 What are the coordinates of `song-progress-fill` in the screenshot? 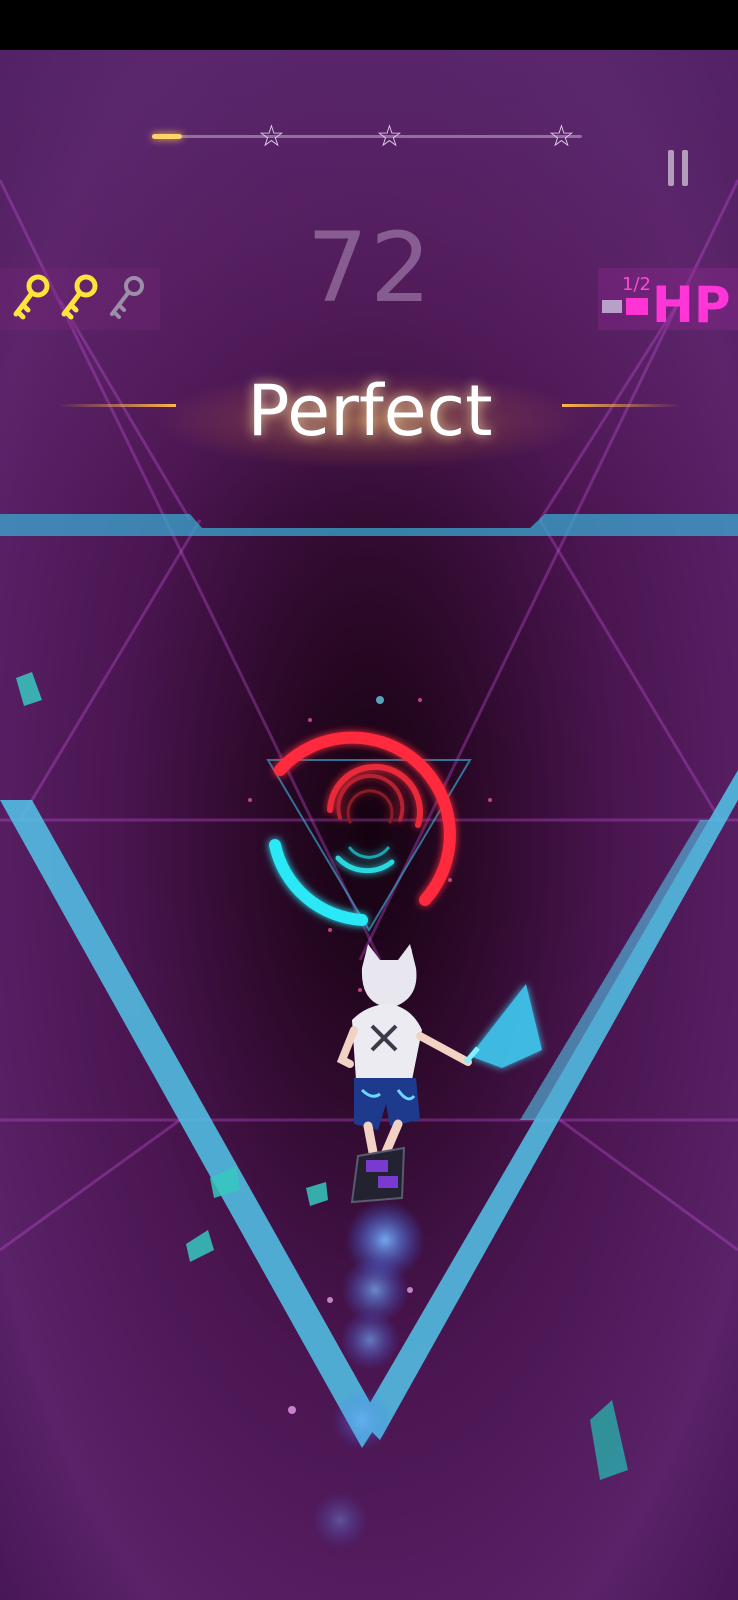 It's located at (167, 136).